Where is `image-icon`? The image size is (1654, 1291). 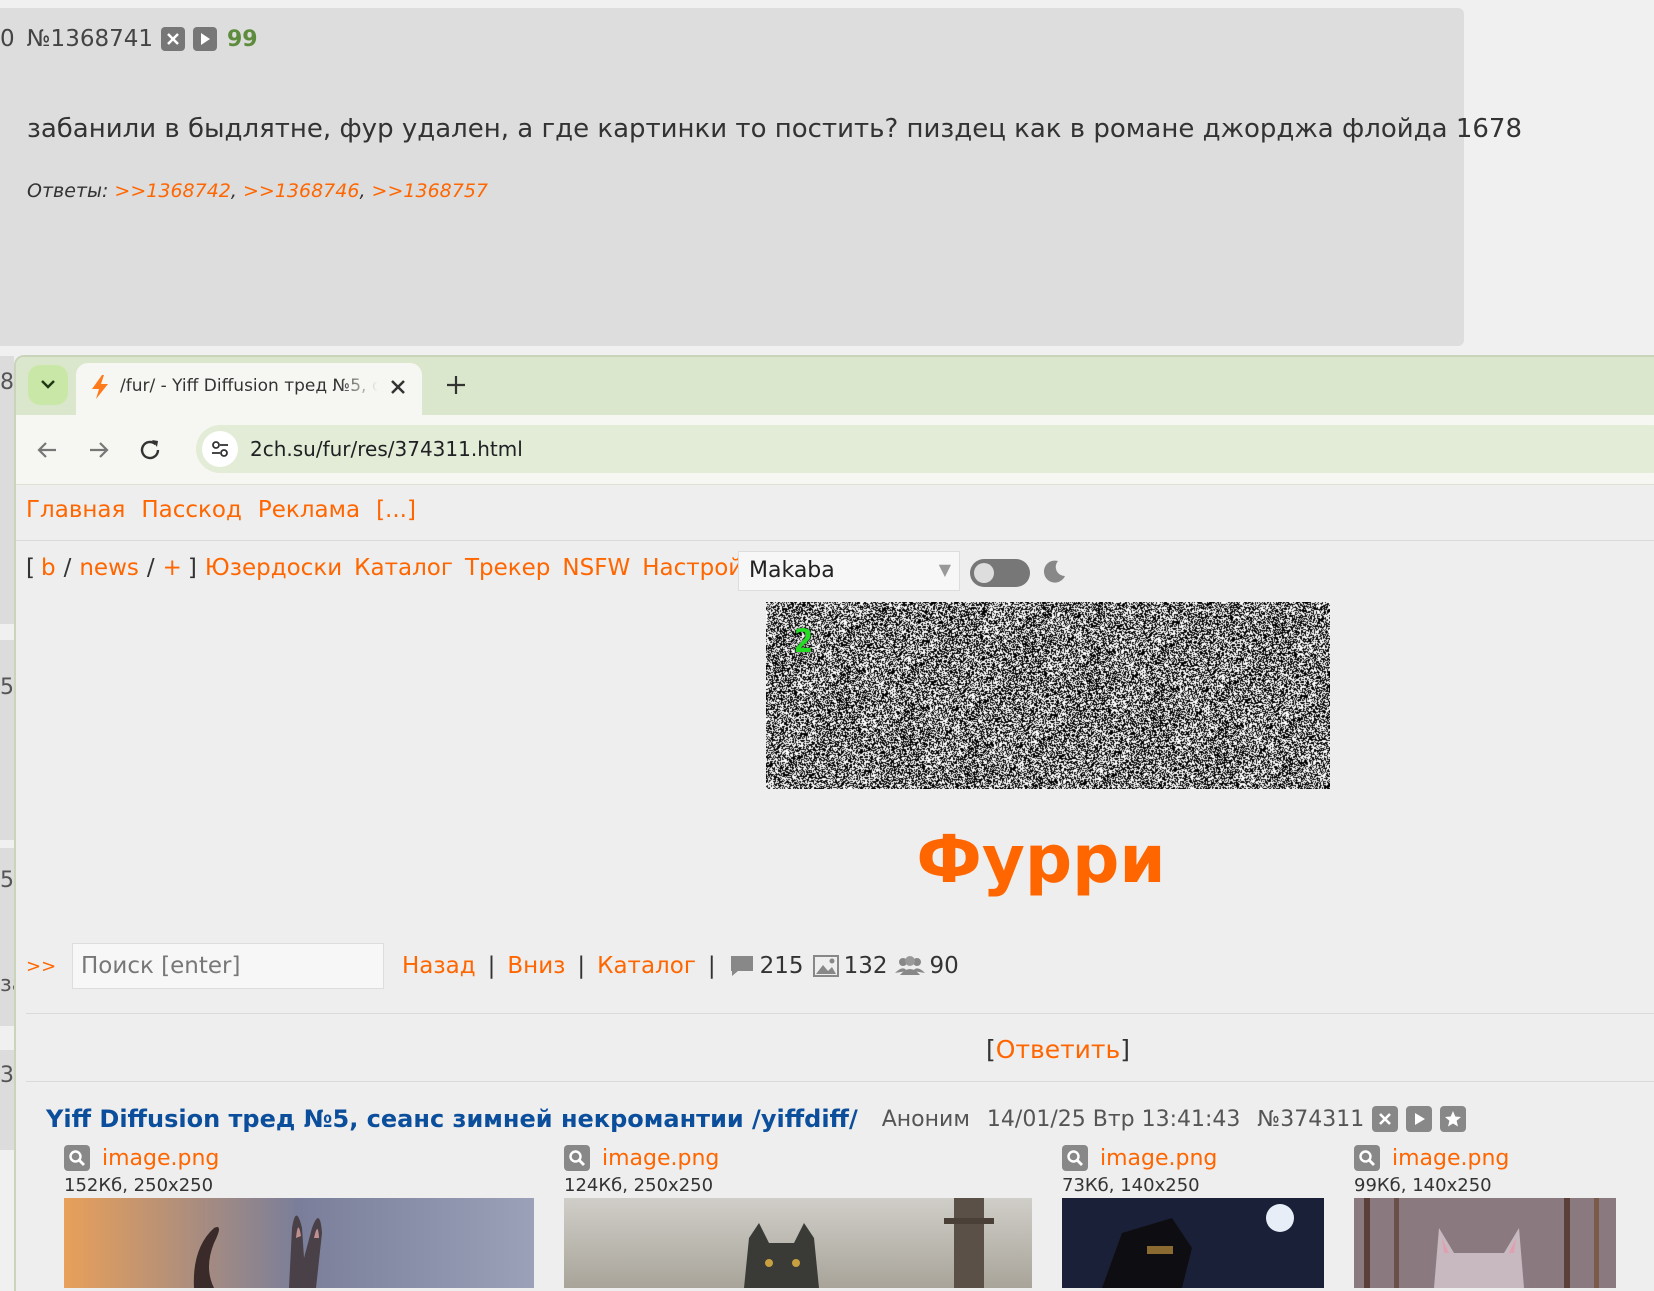
image-icon is located at coordinates (825, 966).